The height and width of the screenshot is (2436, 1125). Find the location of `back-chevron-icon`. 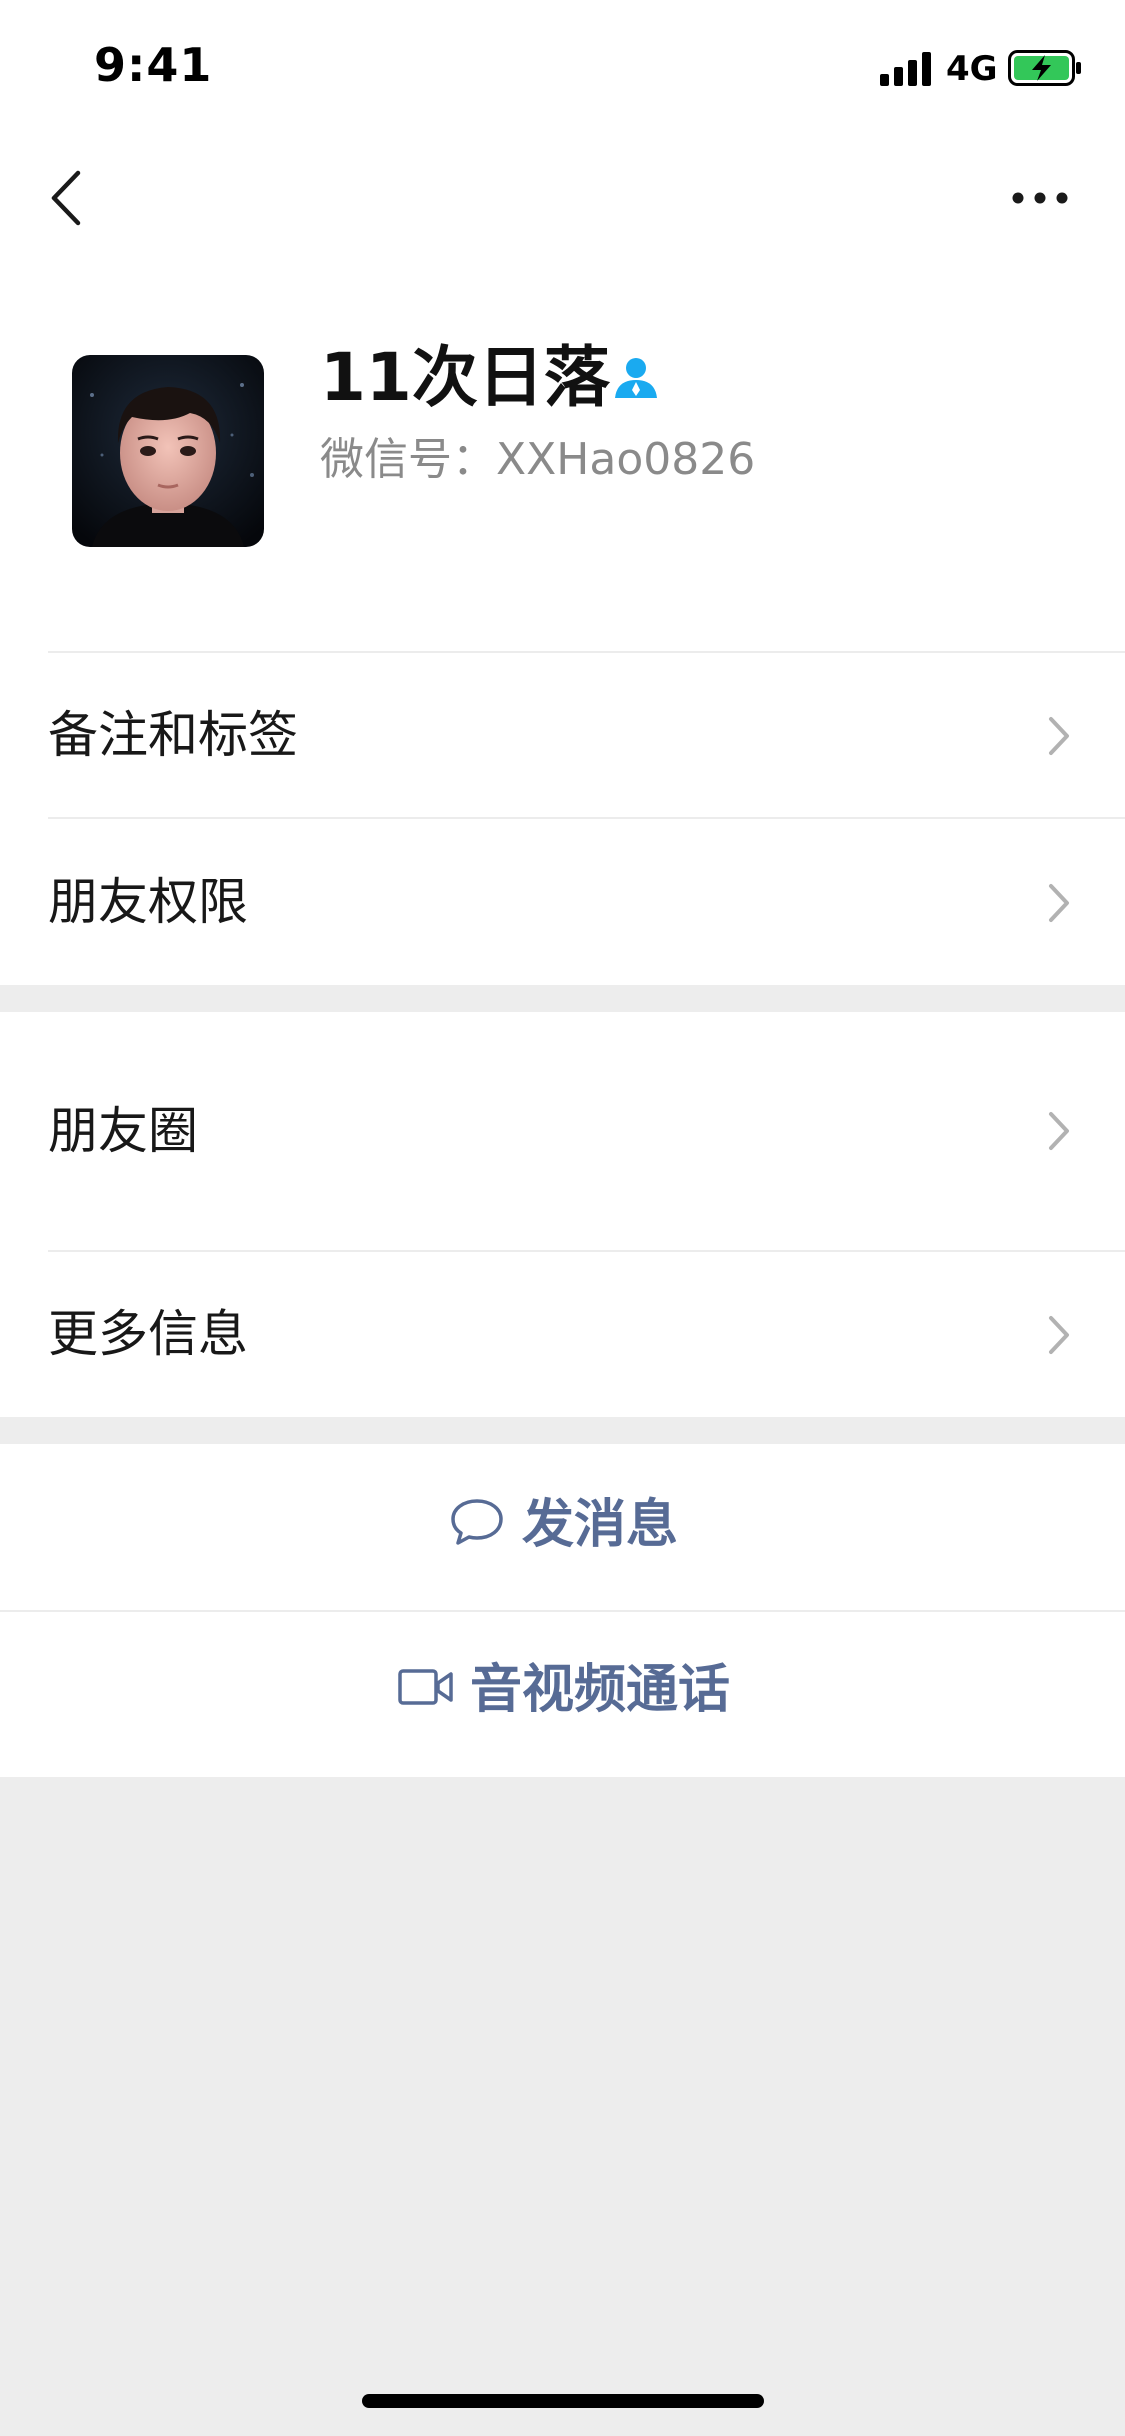

back-chevron-icon is located at coordinates (66, 198).